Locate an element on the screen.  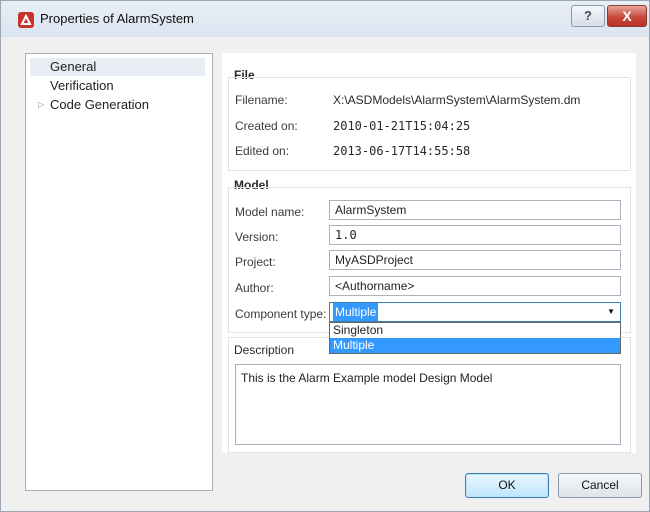
tree-item-code-generation: ▷ Code Generation is located at coordinates (117, 105).